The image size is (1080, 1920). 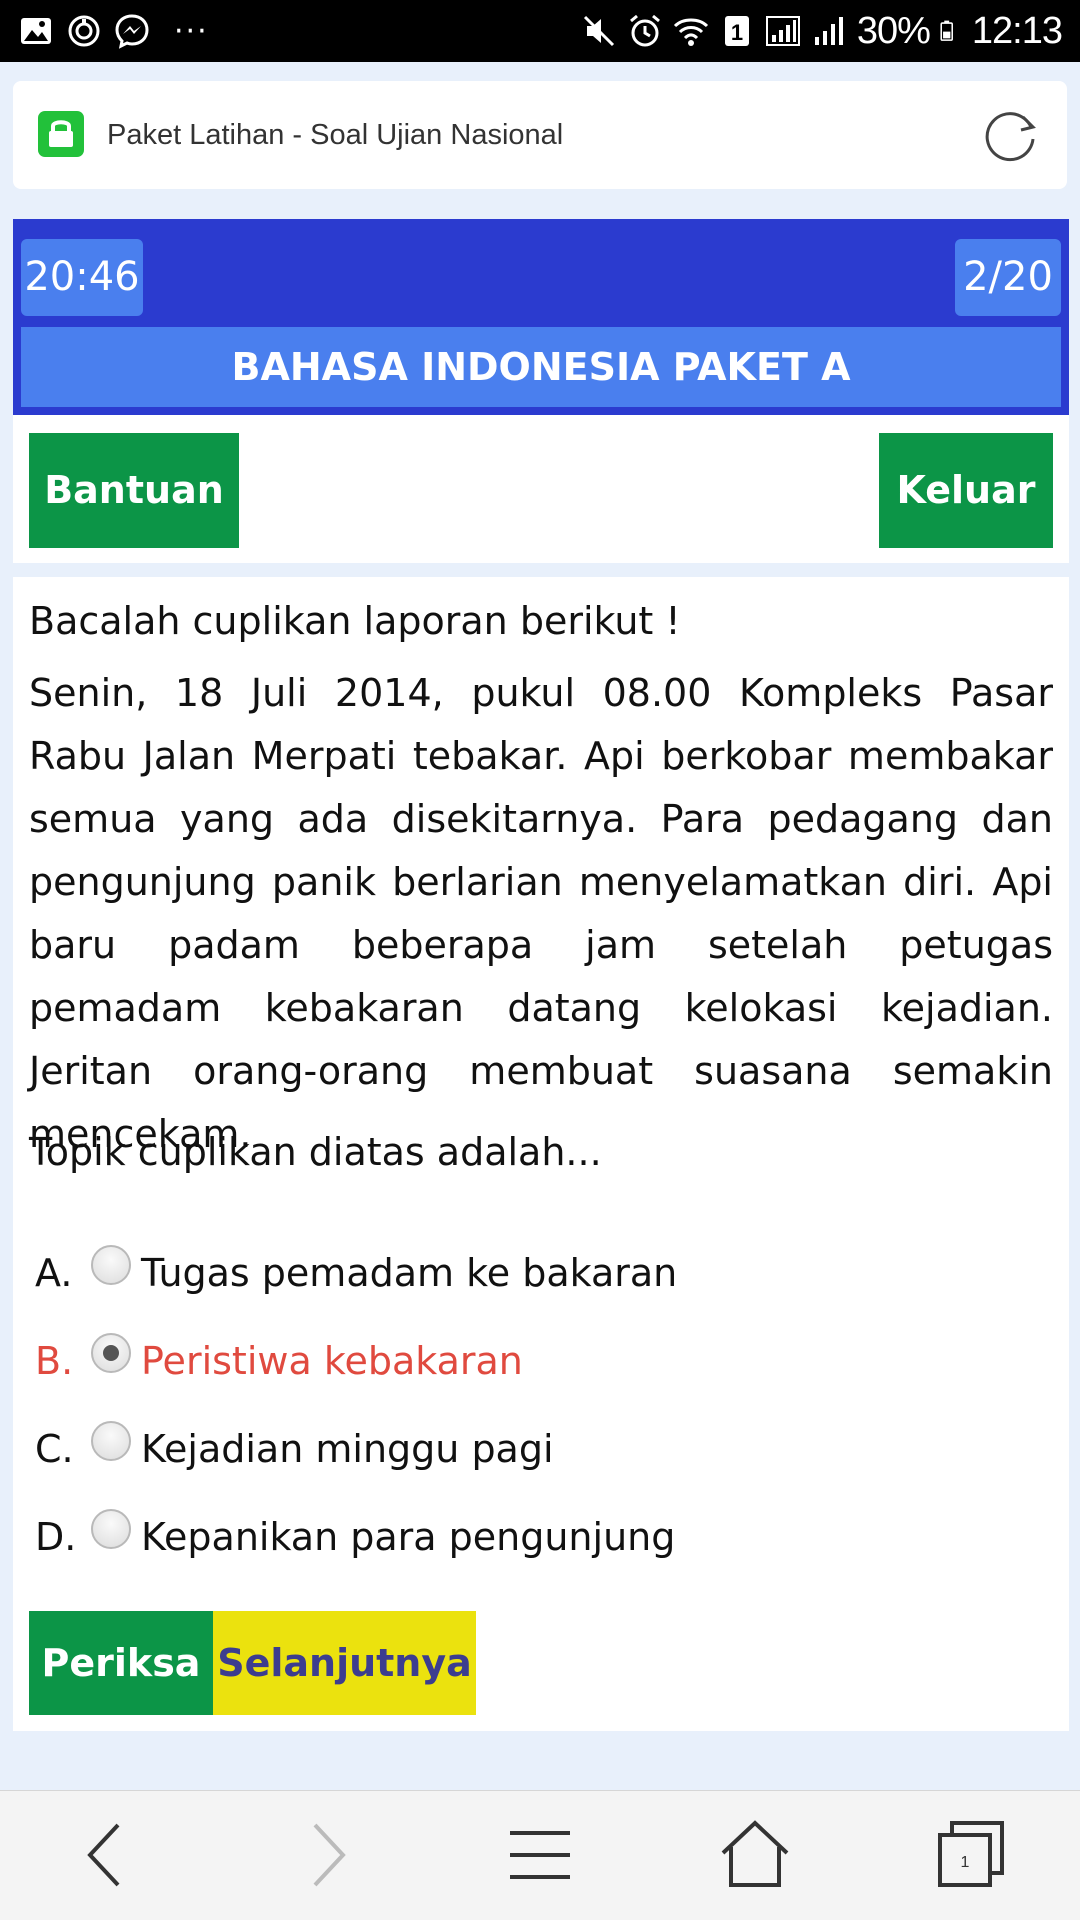 What do you see at coordinates (325, 1855) in the screenshot?
I see `forward-icon` at bounding box center [325, 1855].